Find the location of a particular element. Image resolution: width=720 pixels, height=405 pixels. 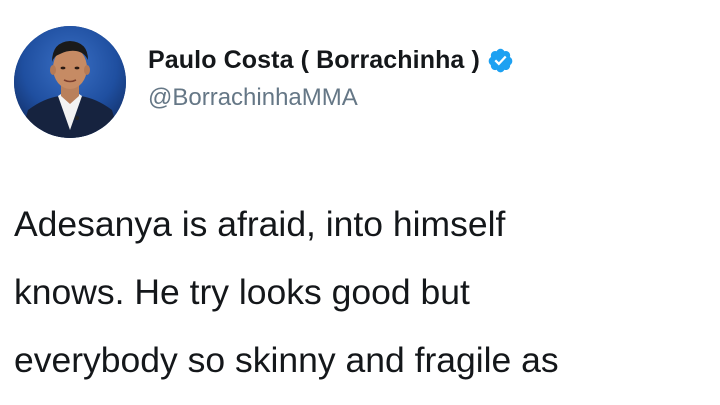

tweet-line: everybody so skinny and fragile as is located at coordinates (286, 360).